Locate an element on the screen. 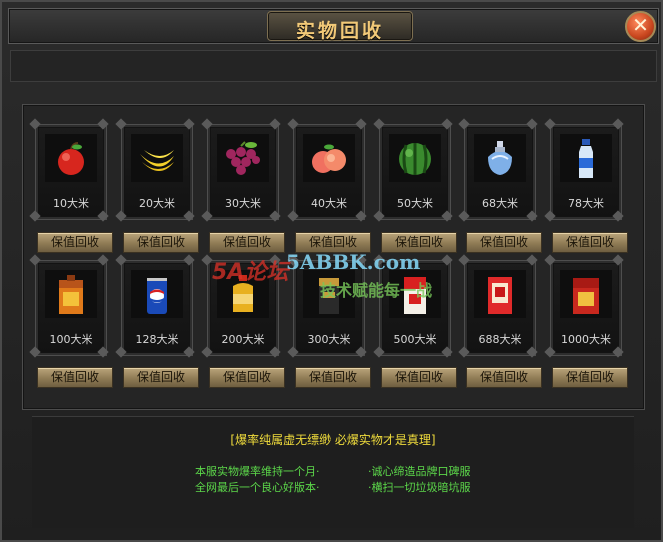 The image size is (663, 542). note-line: 本服实物爆率维持一个月· is located at coordinates (257, 471).